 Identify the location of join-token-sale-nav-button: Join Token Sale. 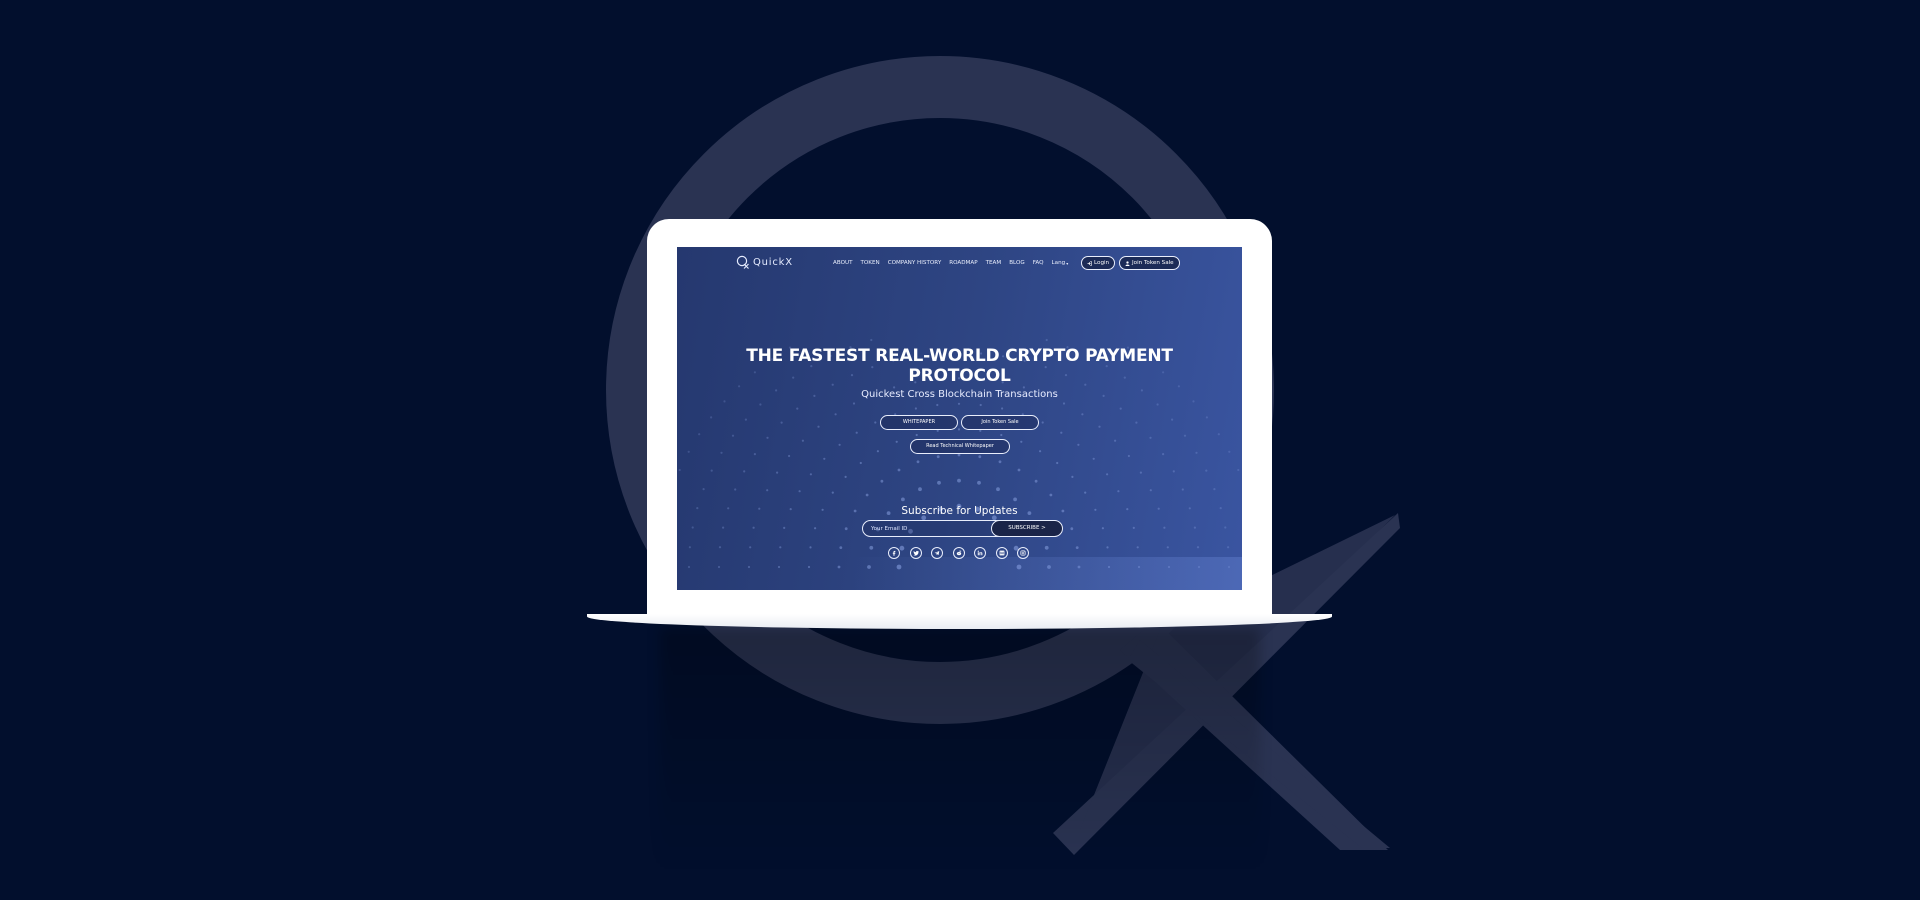
(1149, 263).